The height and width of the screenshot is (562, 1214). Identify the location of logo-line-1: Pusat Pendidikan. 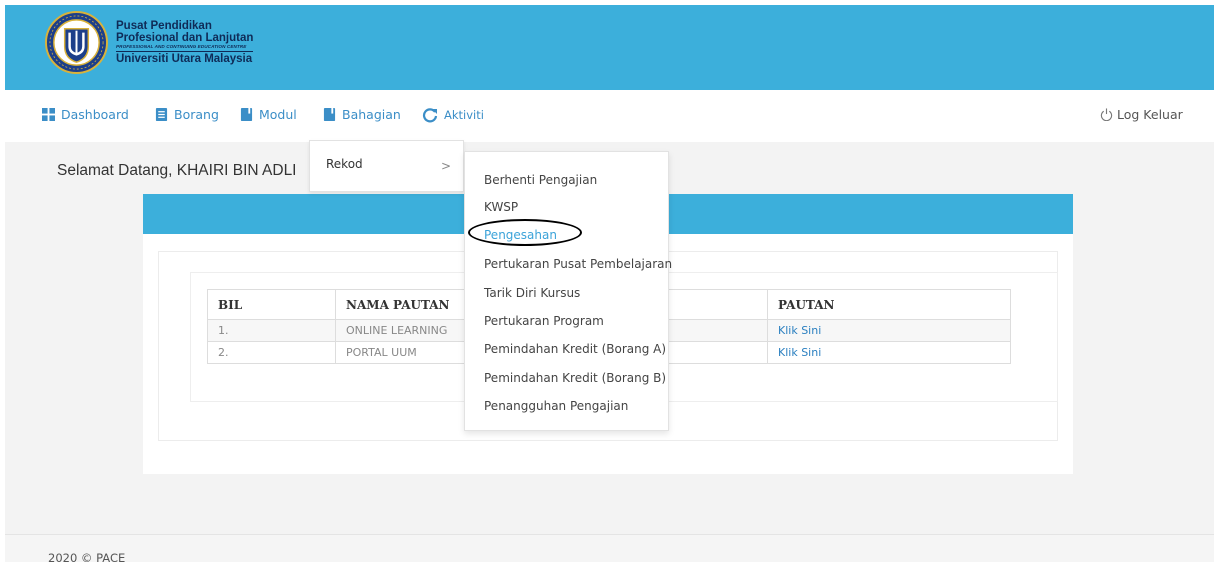
(164, 26).